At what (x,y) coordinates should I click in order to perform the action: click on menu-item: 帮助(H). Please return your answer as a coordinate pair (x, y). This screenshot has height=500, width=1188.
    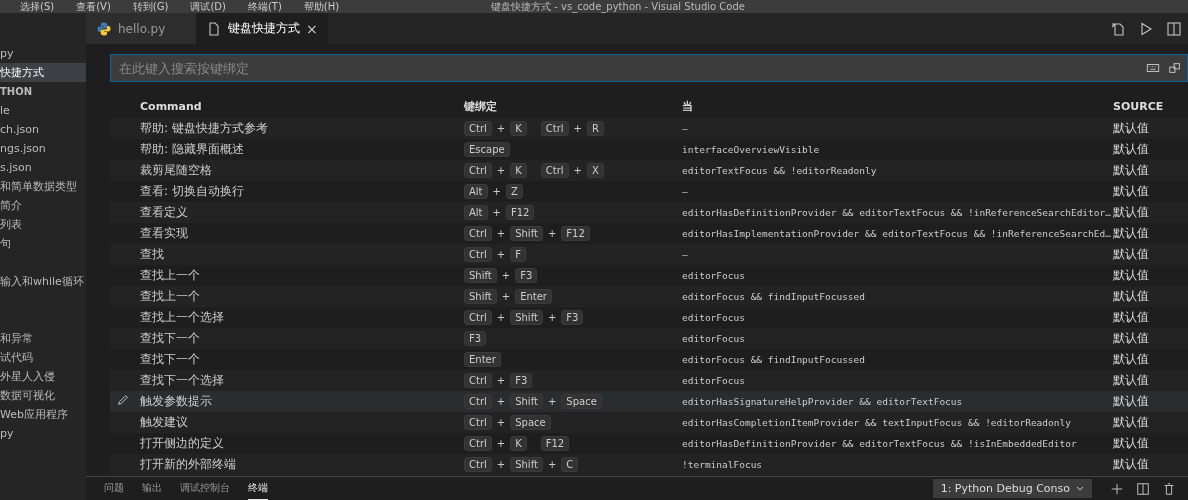
    Looking at the image, I should click on (321, 6).